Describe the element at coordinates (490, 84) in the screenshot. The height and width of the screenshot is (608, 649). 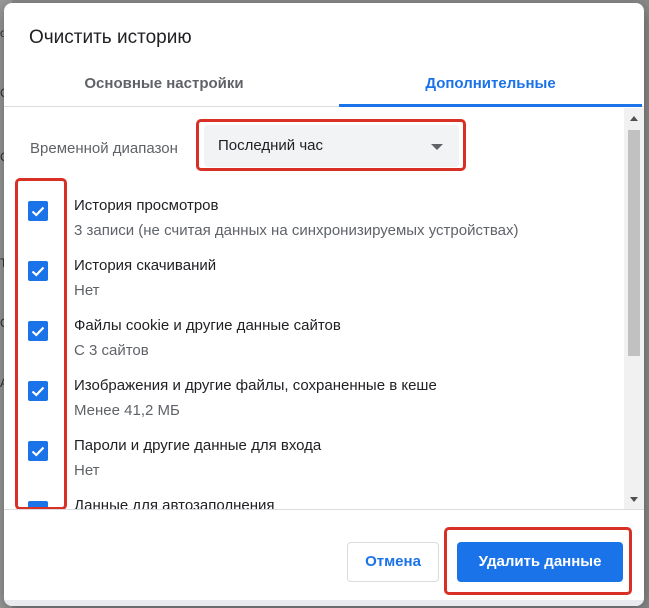
I see `tab-advanced-settings: Дополнительные` at that location.